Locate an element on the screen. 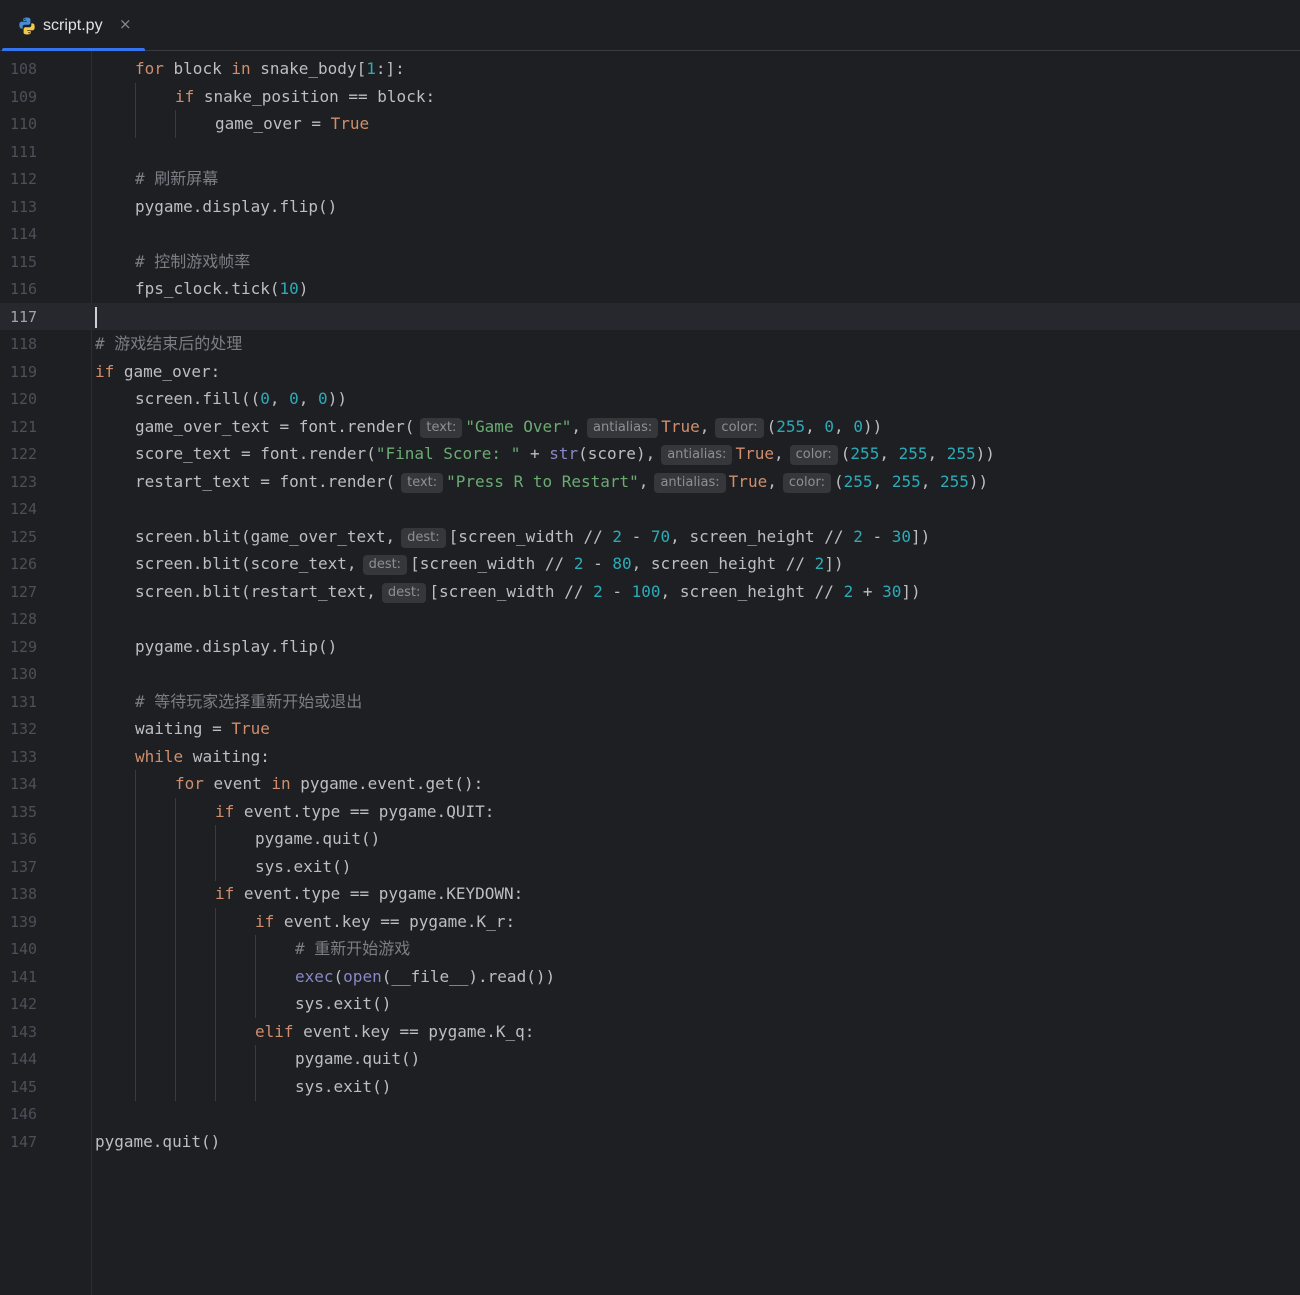  code-line: 124 is located at coordinates (650, 509).